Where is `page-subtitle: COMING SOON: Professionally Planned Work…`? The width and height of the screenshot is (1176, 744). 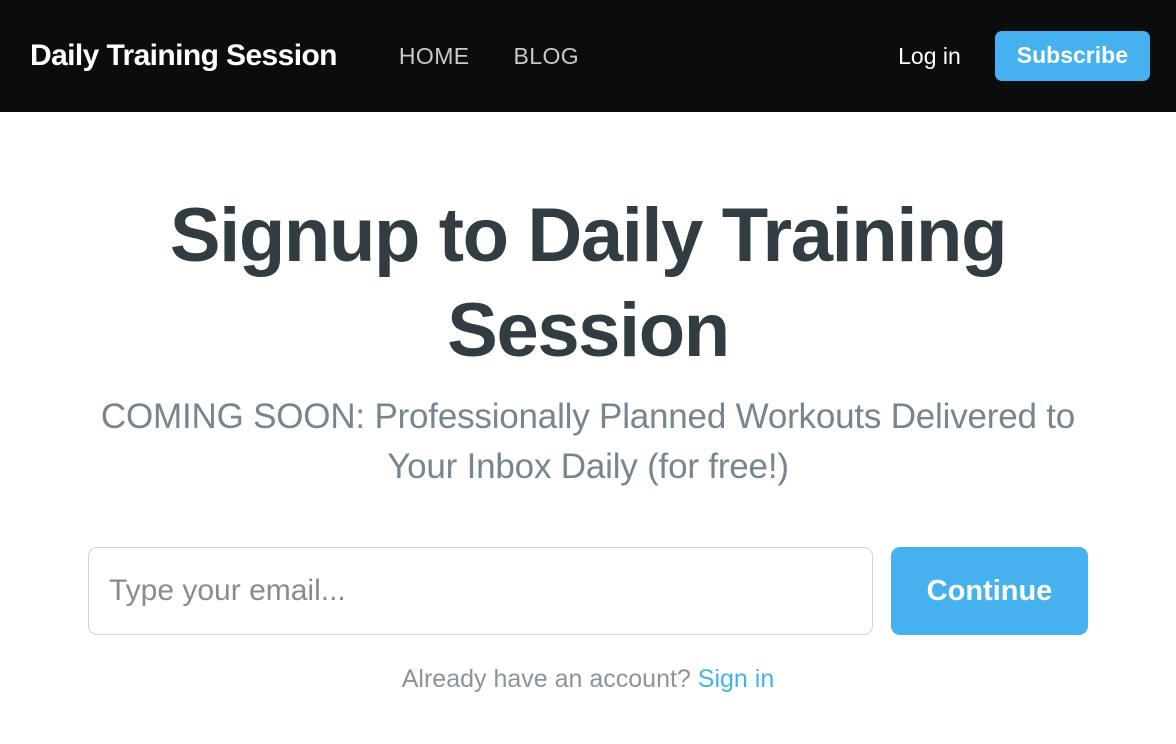 page-subtitle: COMING SOON: Professionally Planned Work… is located at coordinates (588, 441).